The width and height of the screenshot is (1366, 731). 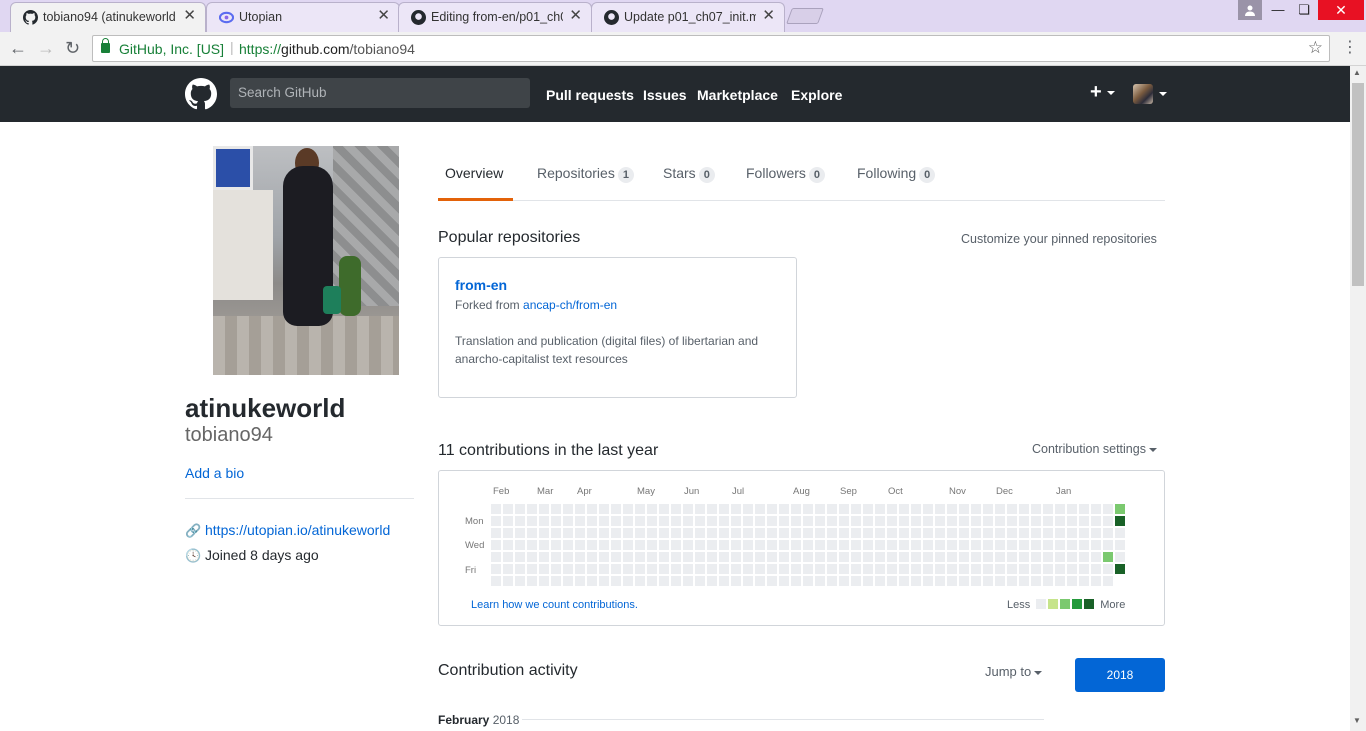 I want to click on customize-pinned-link: Customize your pinned repositories, so click(x=1059, y=239).